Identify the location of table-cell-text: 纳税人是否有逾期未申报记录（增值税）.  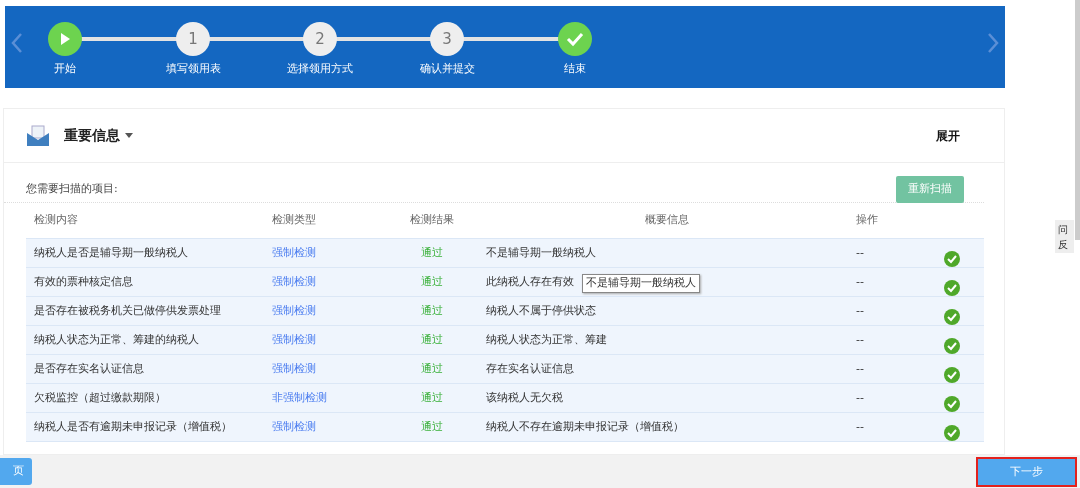
(133, 426).